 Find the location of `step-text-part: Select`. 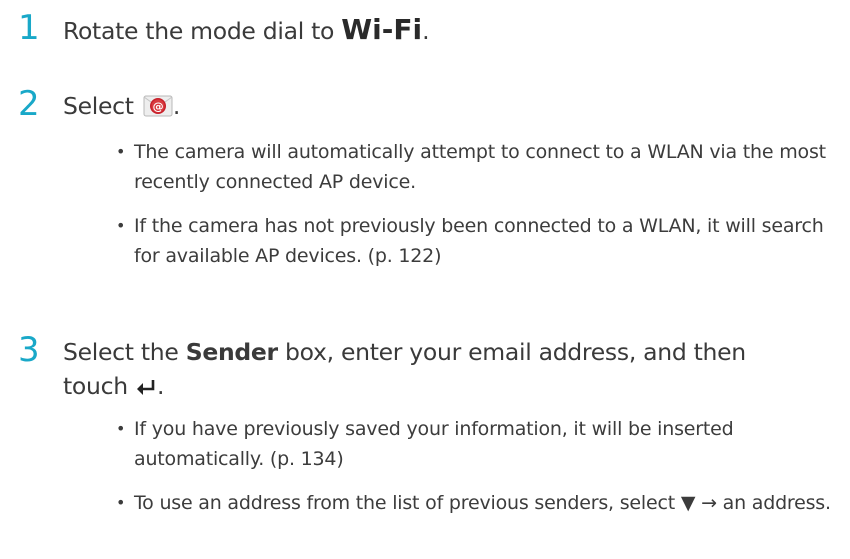

step-text-part: Select is located at coordinates (102, 106).